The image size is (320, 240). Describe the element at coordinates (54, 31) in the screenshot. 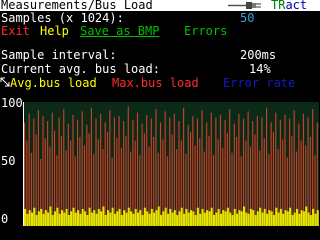

I see `help-button: Help` at that location.